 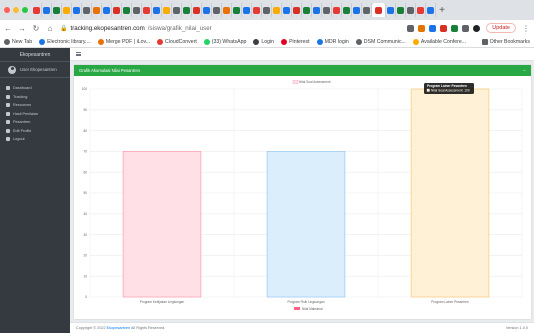 What do you see at coordinates (477, 28) in the screenshot?
I see `profile-avatar-icon` at bounding box center [477, 28].